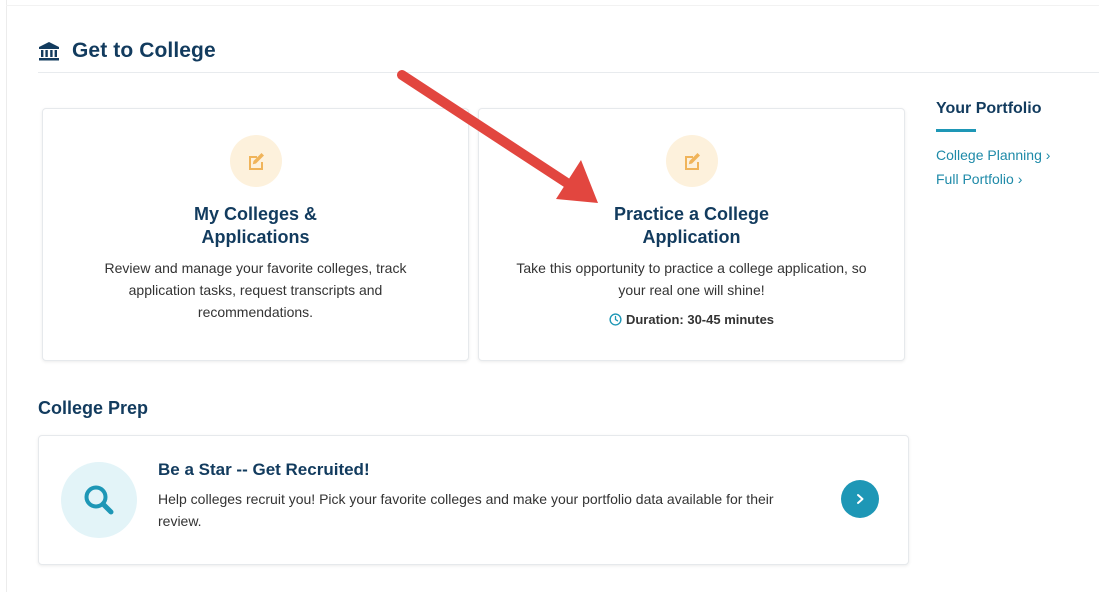 The height and width of the screenshot is (592, 1099). I want to click on header-divider, so click(568, 72).